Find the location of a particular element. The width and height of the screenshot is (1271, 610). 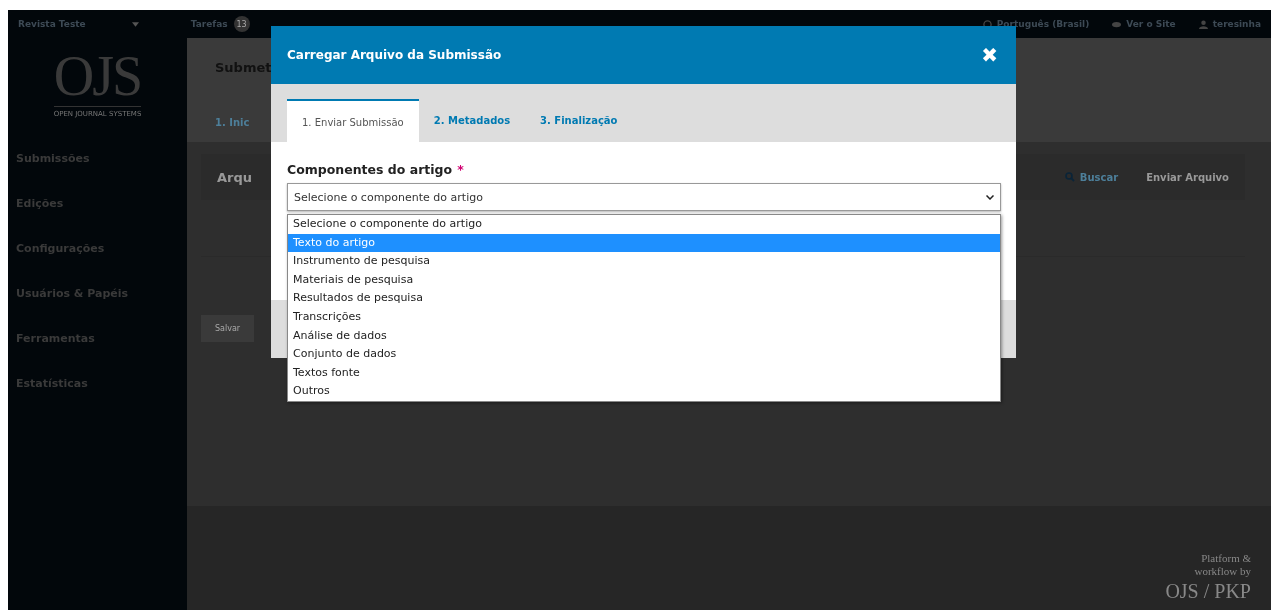

sidebar-item: Usuários & Papéis is located at coordinates (97, 293).